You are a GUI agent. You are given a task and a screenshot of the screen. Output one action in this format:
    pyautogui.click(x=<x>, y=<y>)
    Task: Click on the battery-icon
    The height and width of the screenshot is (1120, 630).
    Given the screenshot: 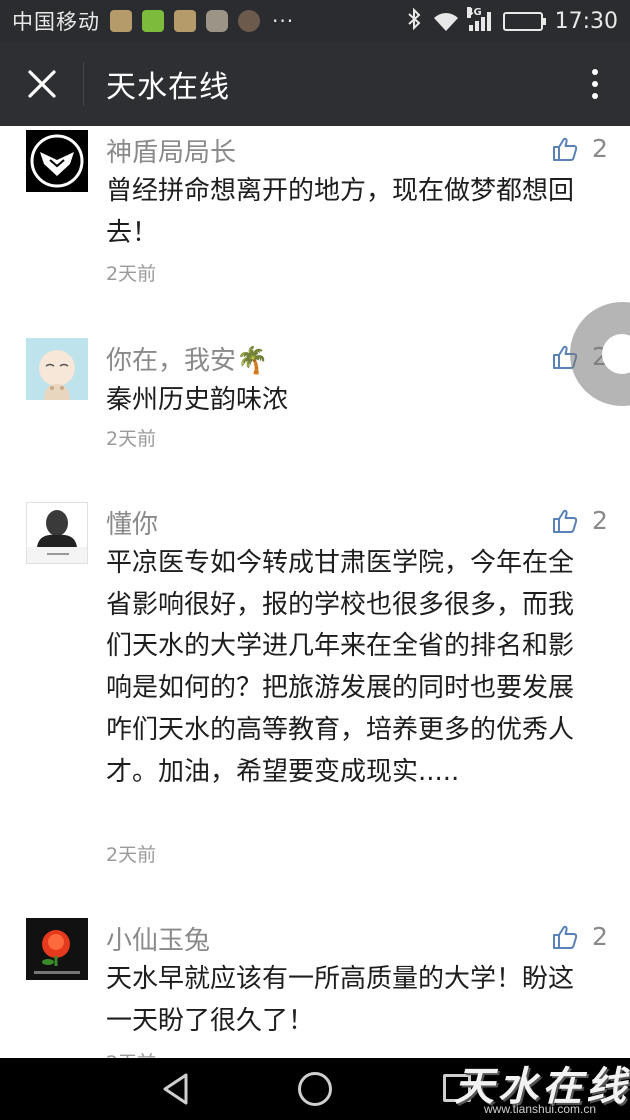 What is the action you would take?
    pyautogui.click(x=524, y=21)
    